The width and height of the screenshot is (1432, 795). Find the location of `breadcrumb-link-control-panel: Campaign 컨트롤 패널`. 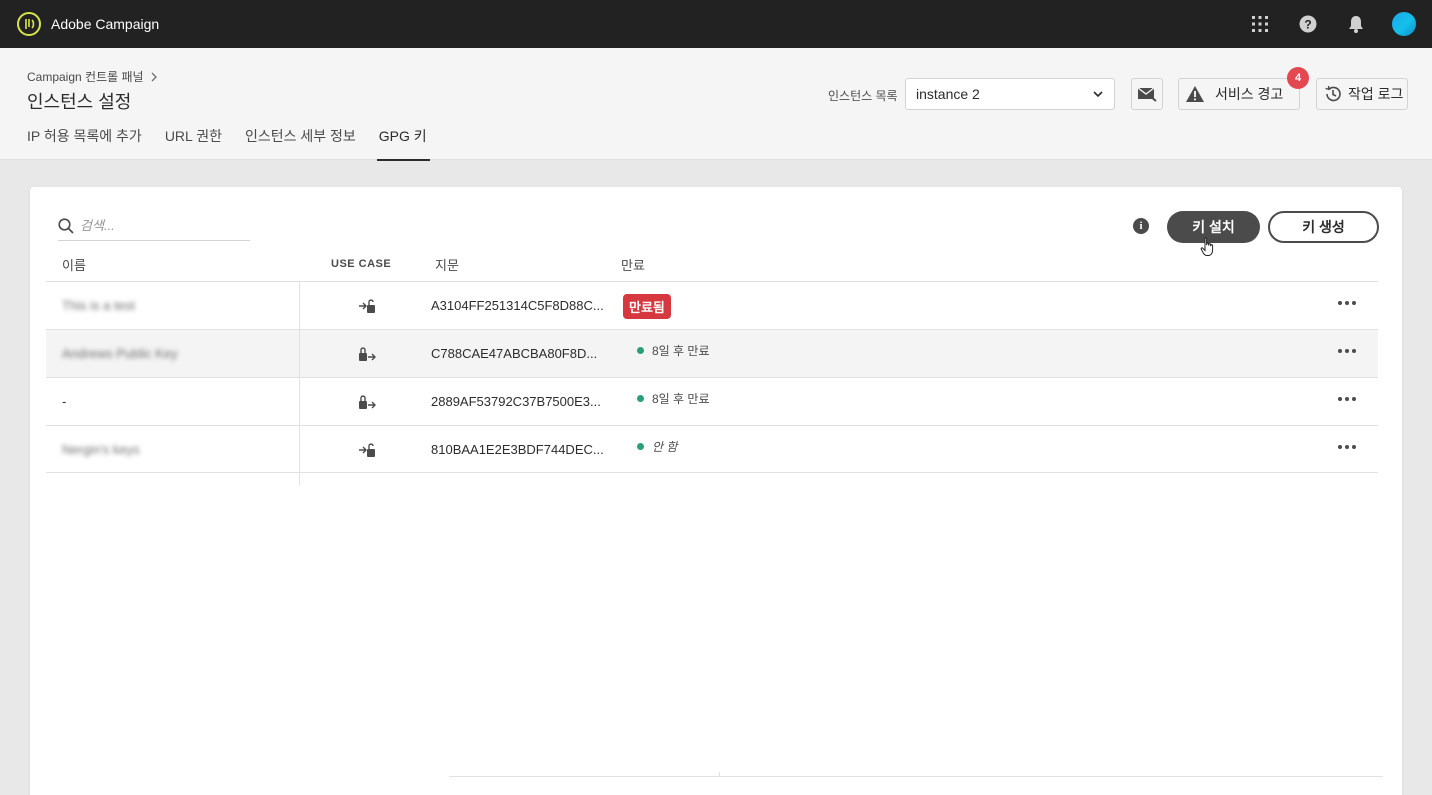

breadcrumb-link-control-panel: Campaign 컨트롤 패널 is located at coordinates (85, 76).